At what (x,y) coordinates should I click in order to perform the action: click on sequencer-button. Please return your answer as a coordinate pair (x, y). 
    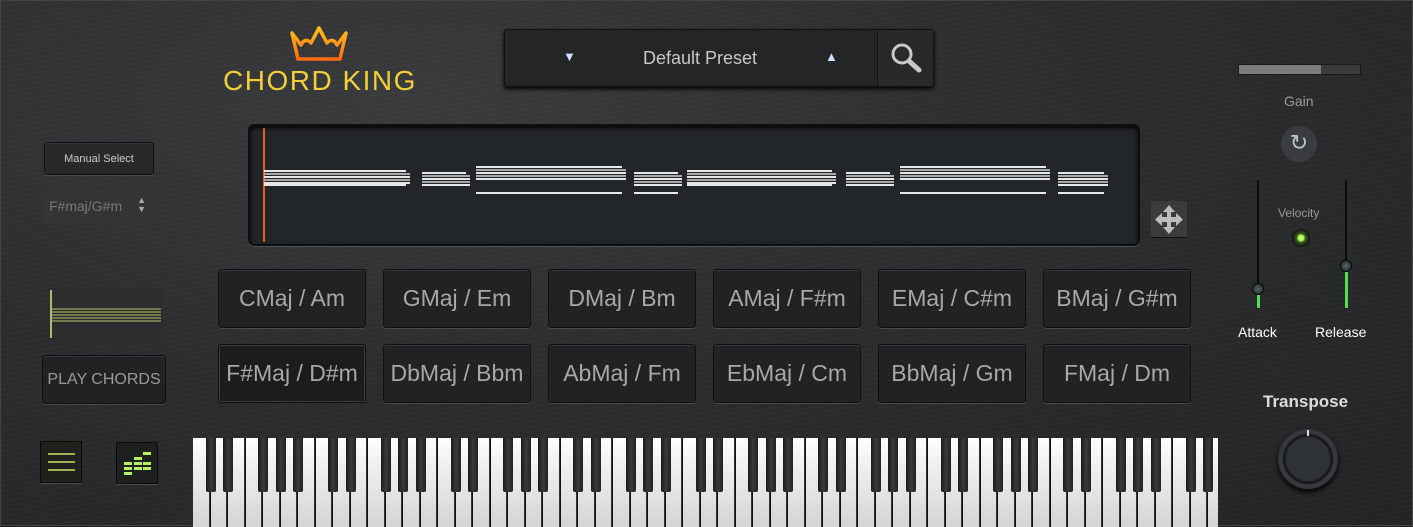
    Looking at the image, I should click on (137, 463).